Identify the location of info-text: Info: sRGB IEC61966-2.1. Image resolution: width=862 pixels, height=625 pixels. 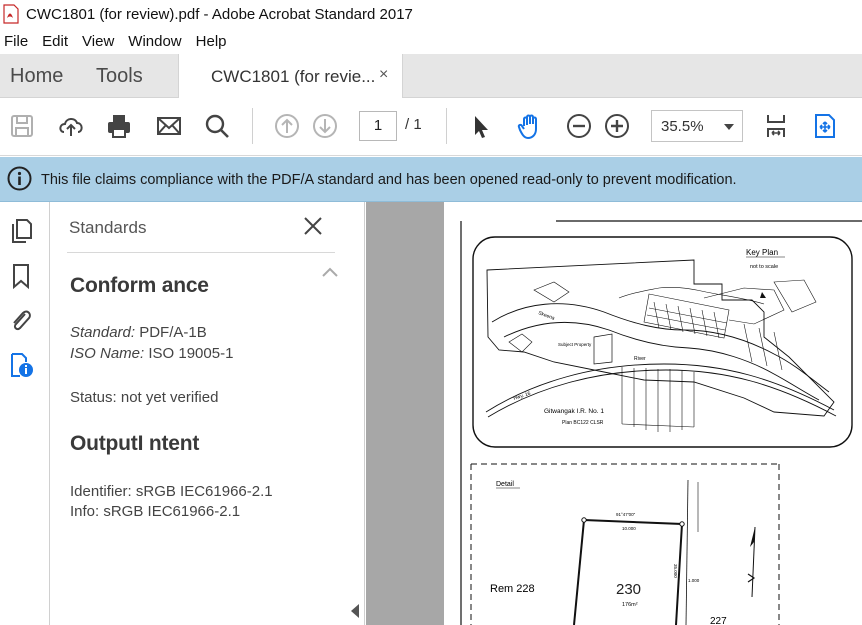
(155, 511).